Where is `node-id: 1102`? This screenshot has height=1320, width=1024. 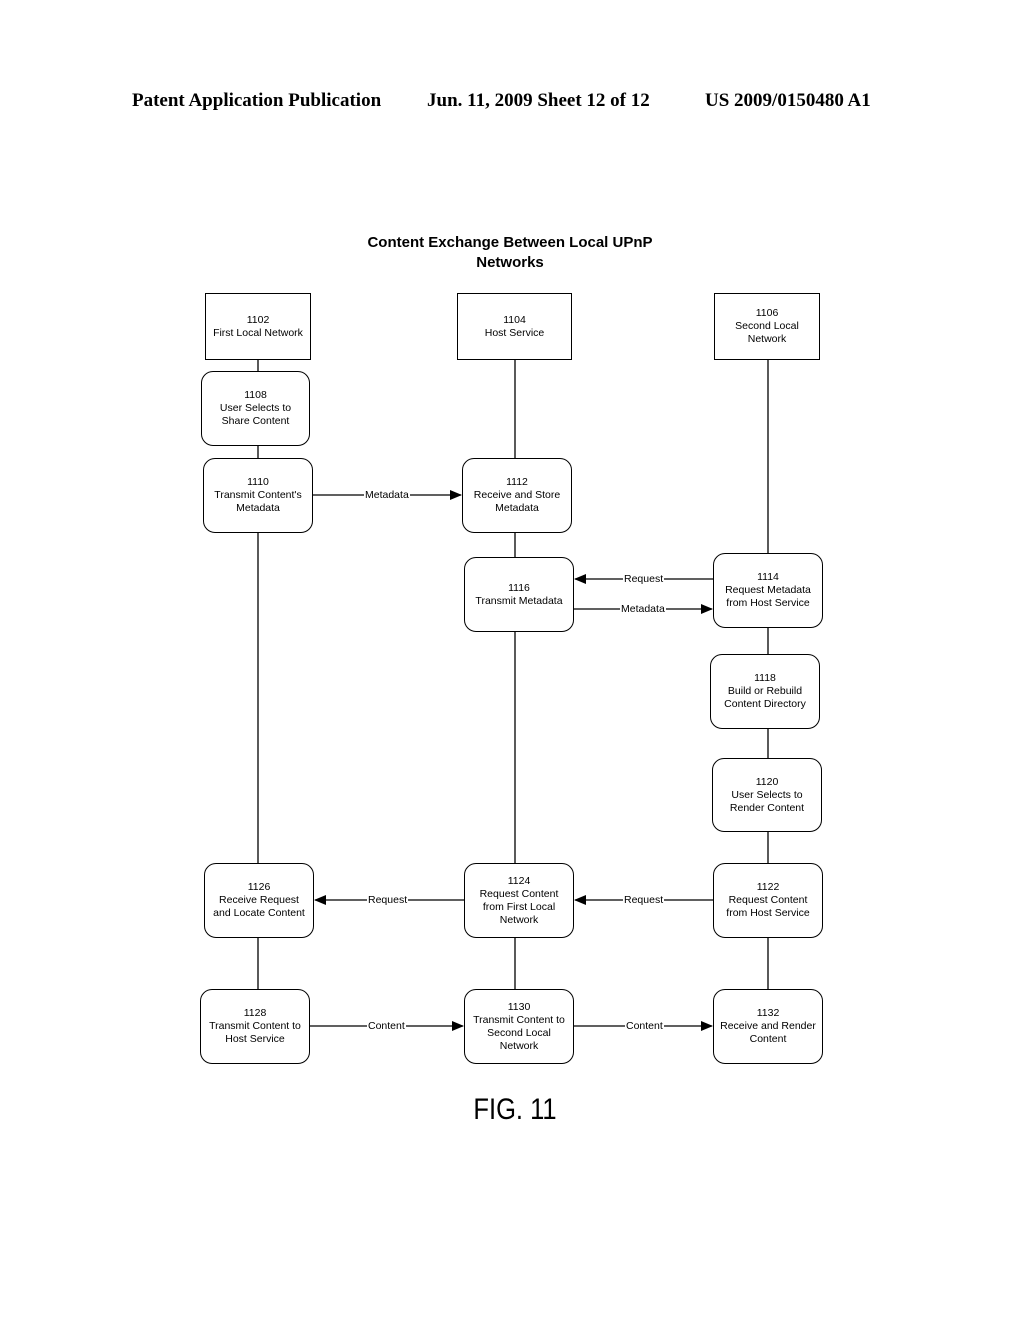
node-id: 1102 is located at coordinates (258, 319).